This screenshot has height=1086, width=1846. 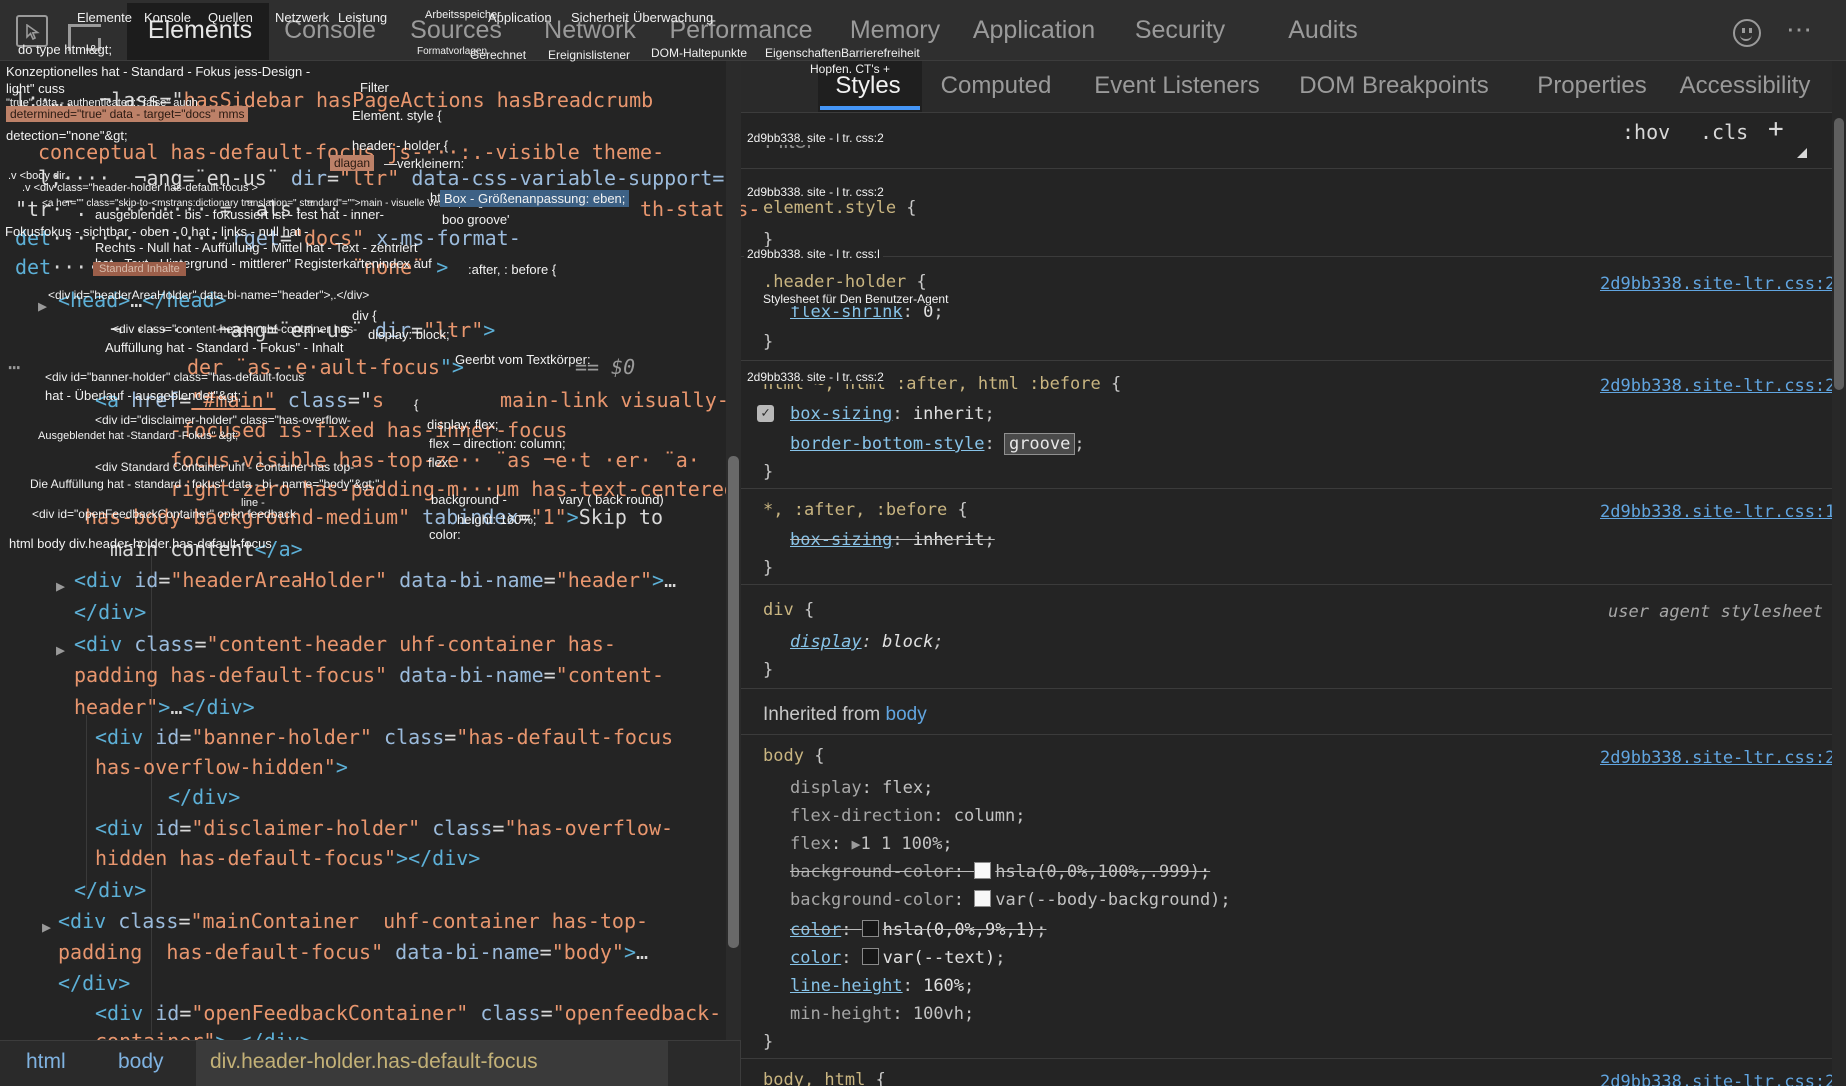 What do you see at coordinates (867, 642) in the screenshot?
I see `css-property-line: display: block;` at bounding box center [867, 642].